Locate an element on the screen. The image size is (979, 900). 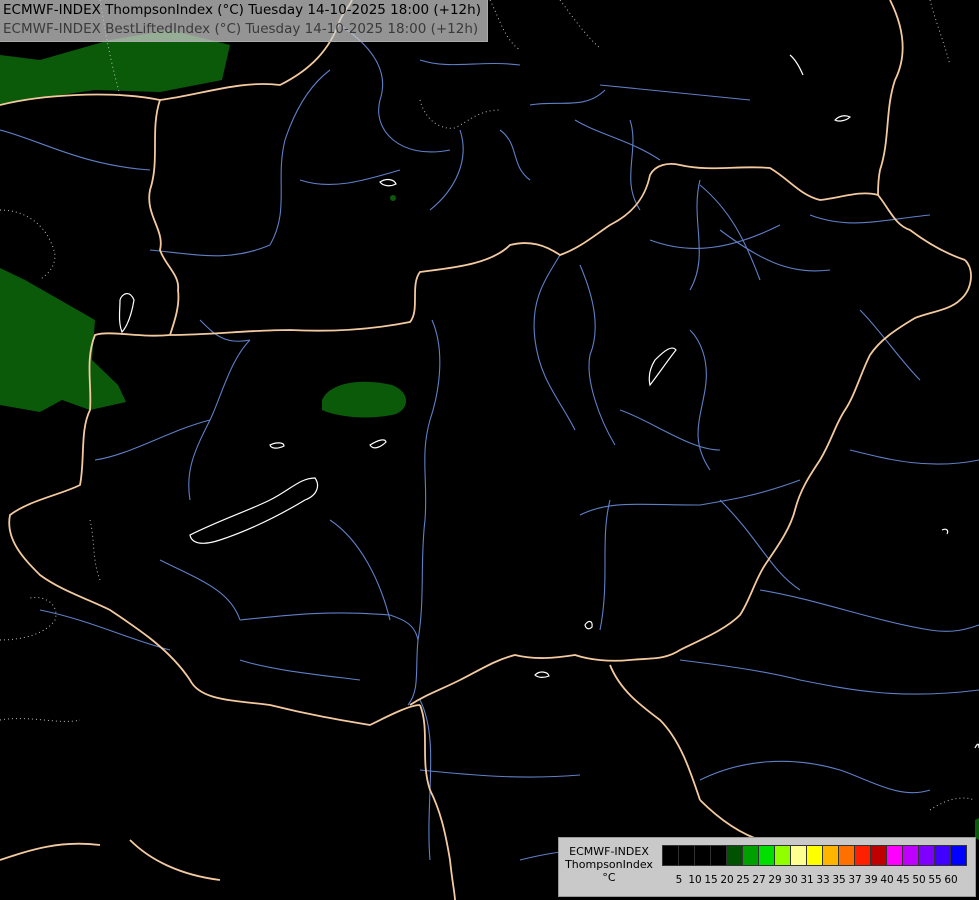
legend-tick-label: 40 is located at coordinates (887, 880).